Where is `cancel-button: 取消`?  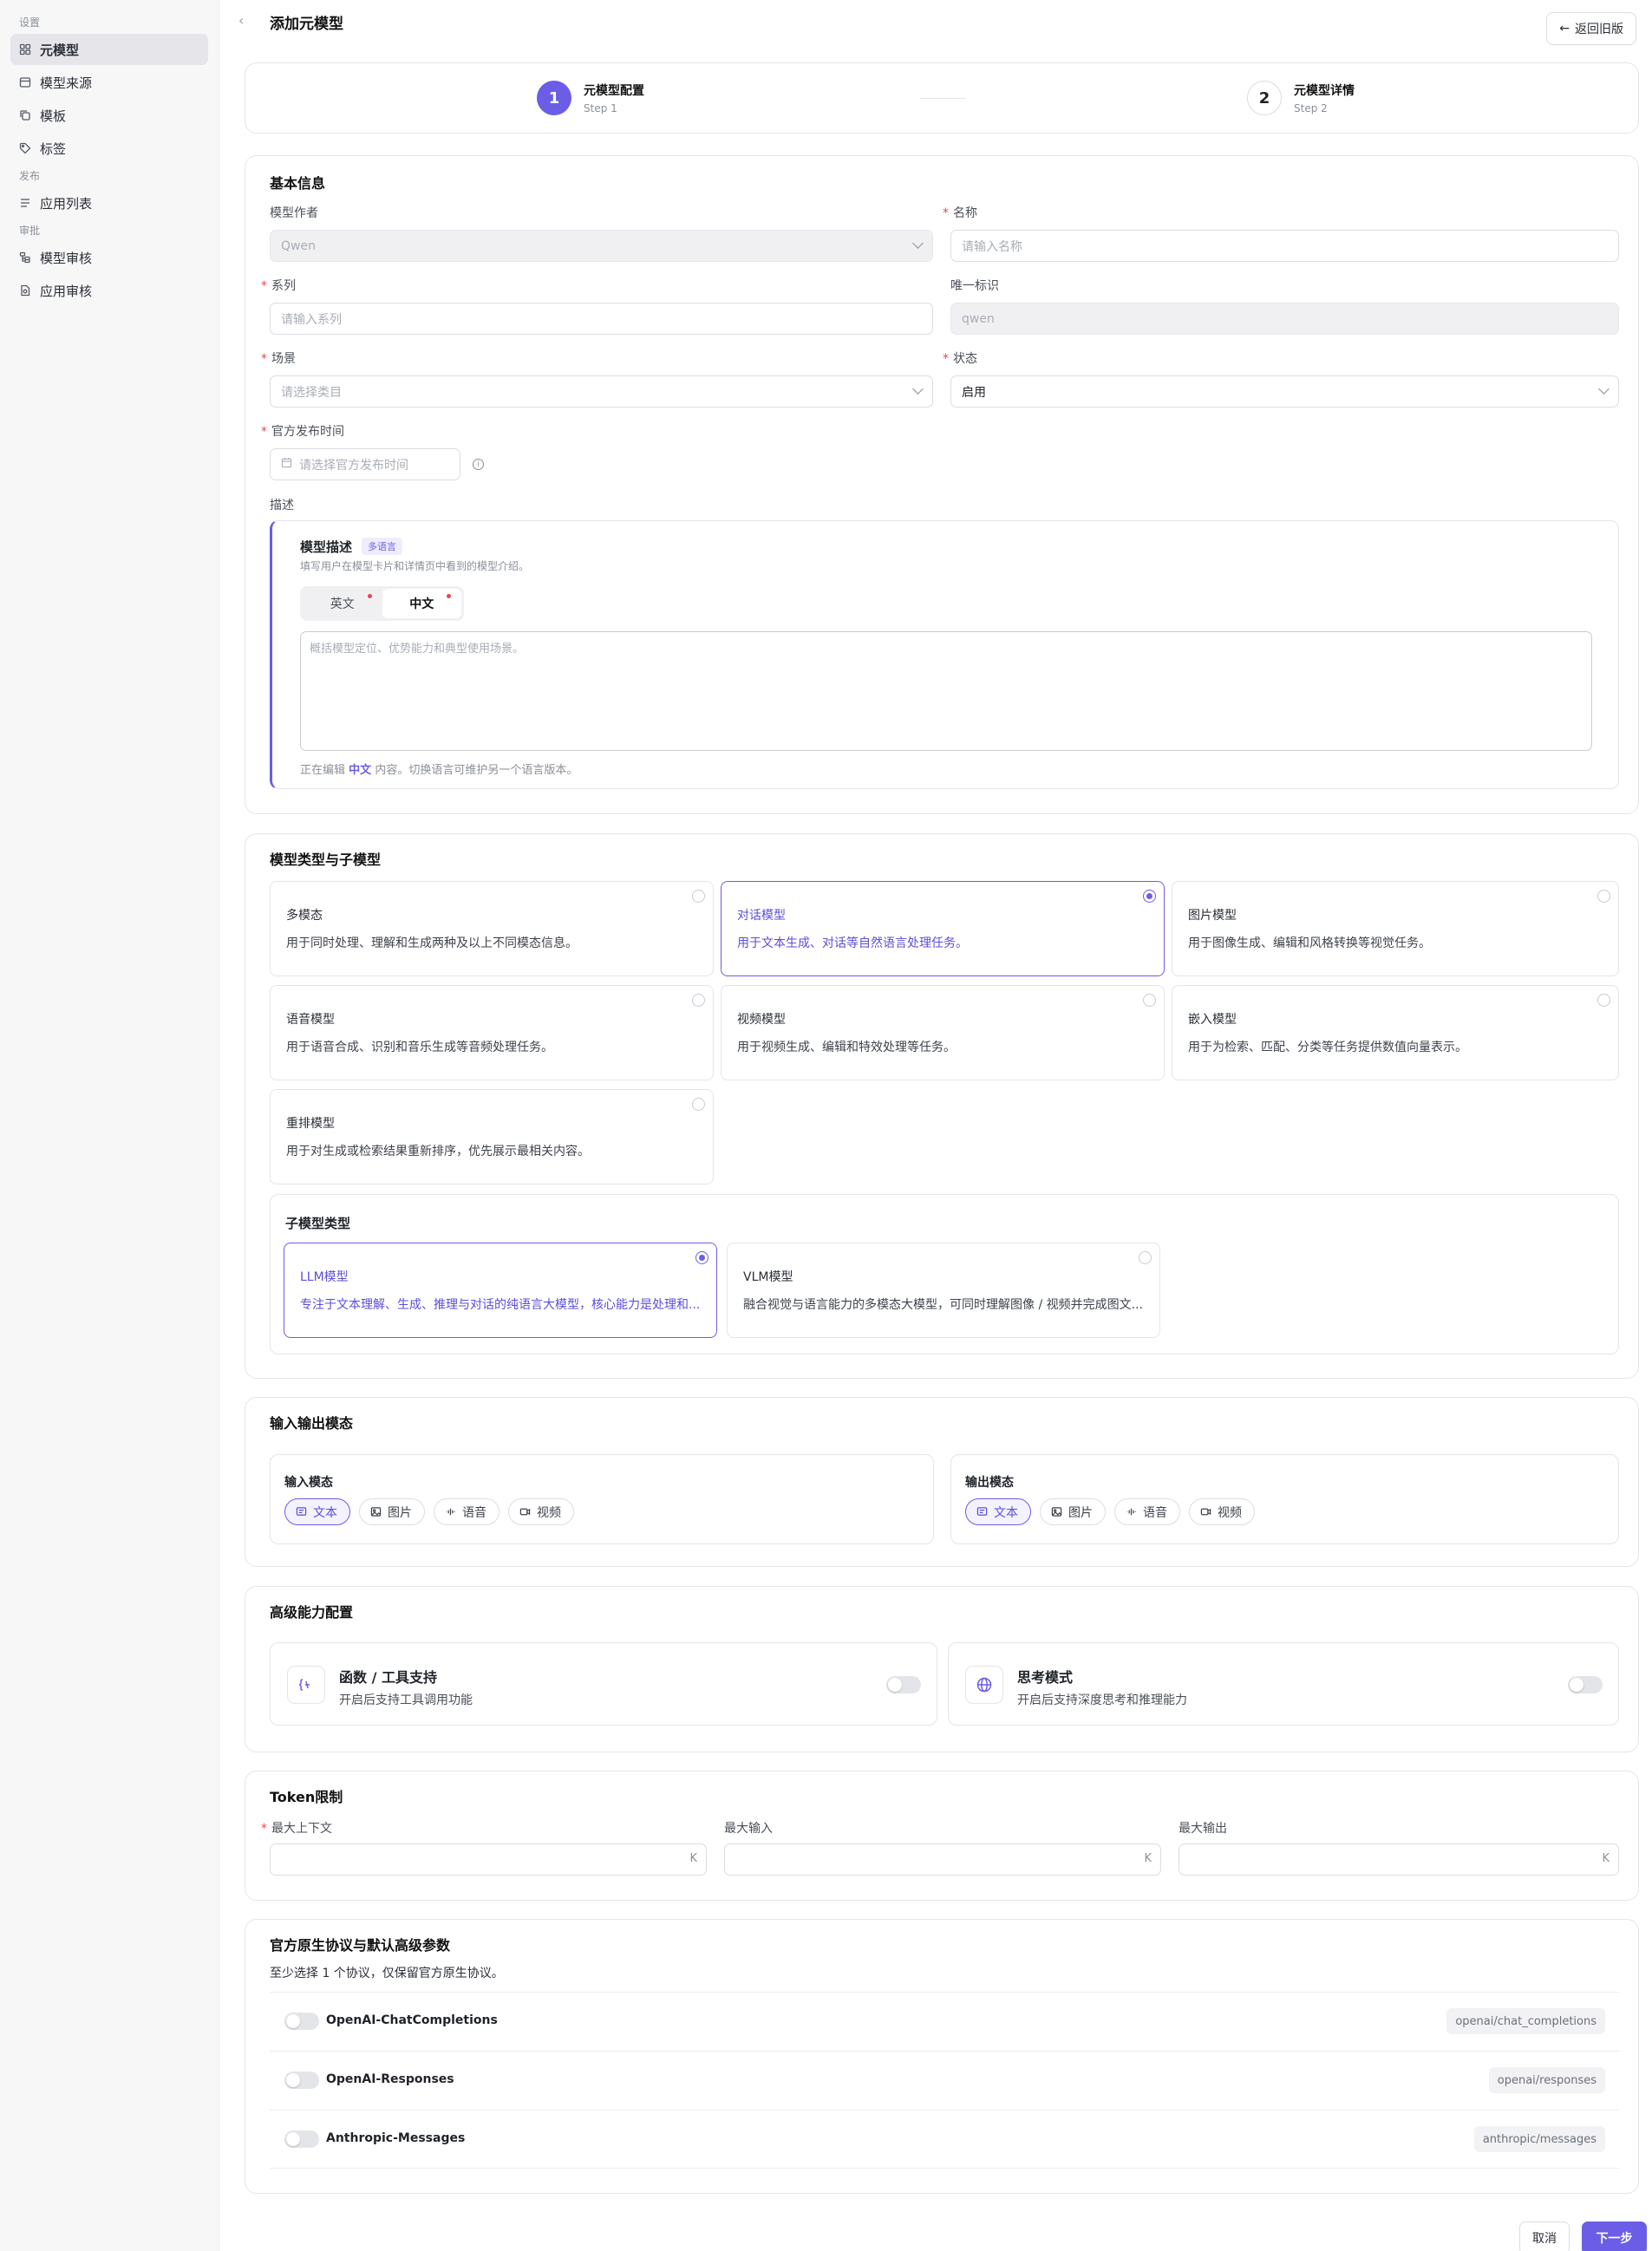 cancel-button: 取消 is located at coordinates (1545, 2236).